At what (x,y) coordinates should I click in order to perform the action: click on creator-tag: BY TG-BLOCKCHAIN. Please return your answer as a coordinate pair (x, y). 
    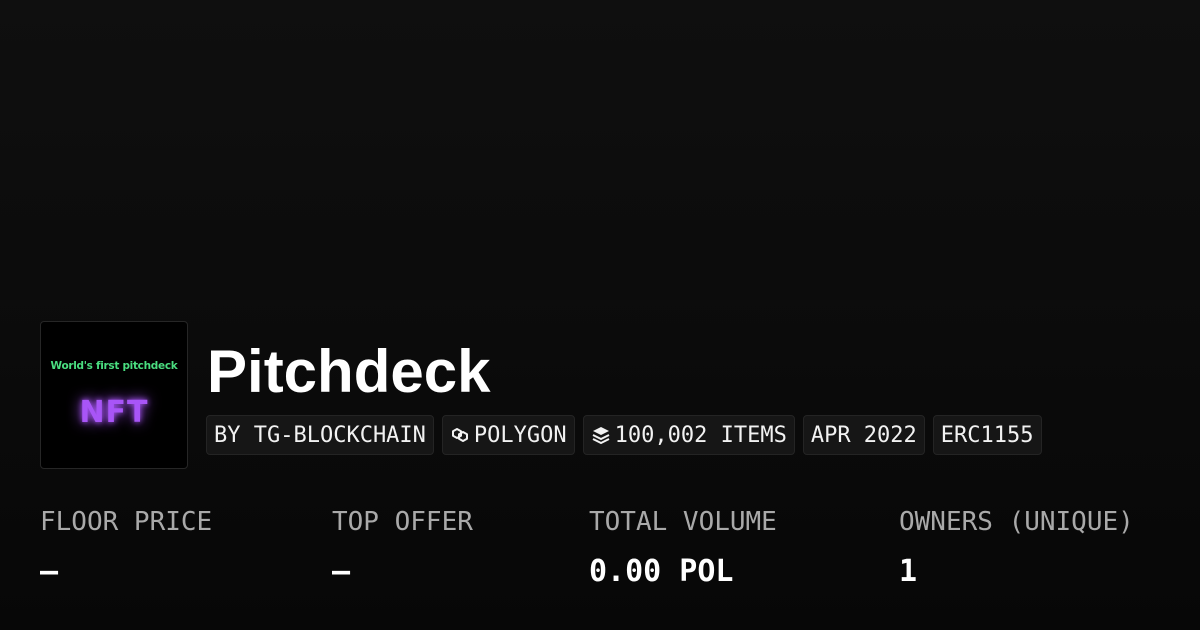
    Looking at the image, I should click on (320, 435).